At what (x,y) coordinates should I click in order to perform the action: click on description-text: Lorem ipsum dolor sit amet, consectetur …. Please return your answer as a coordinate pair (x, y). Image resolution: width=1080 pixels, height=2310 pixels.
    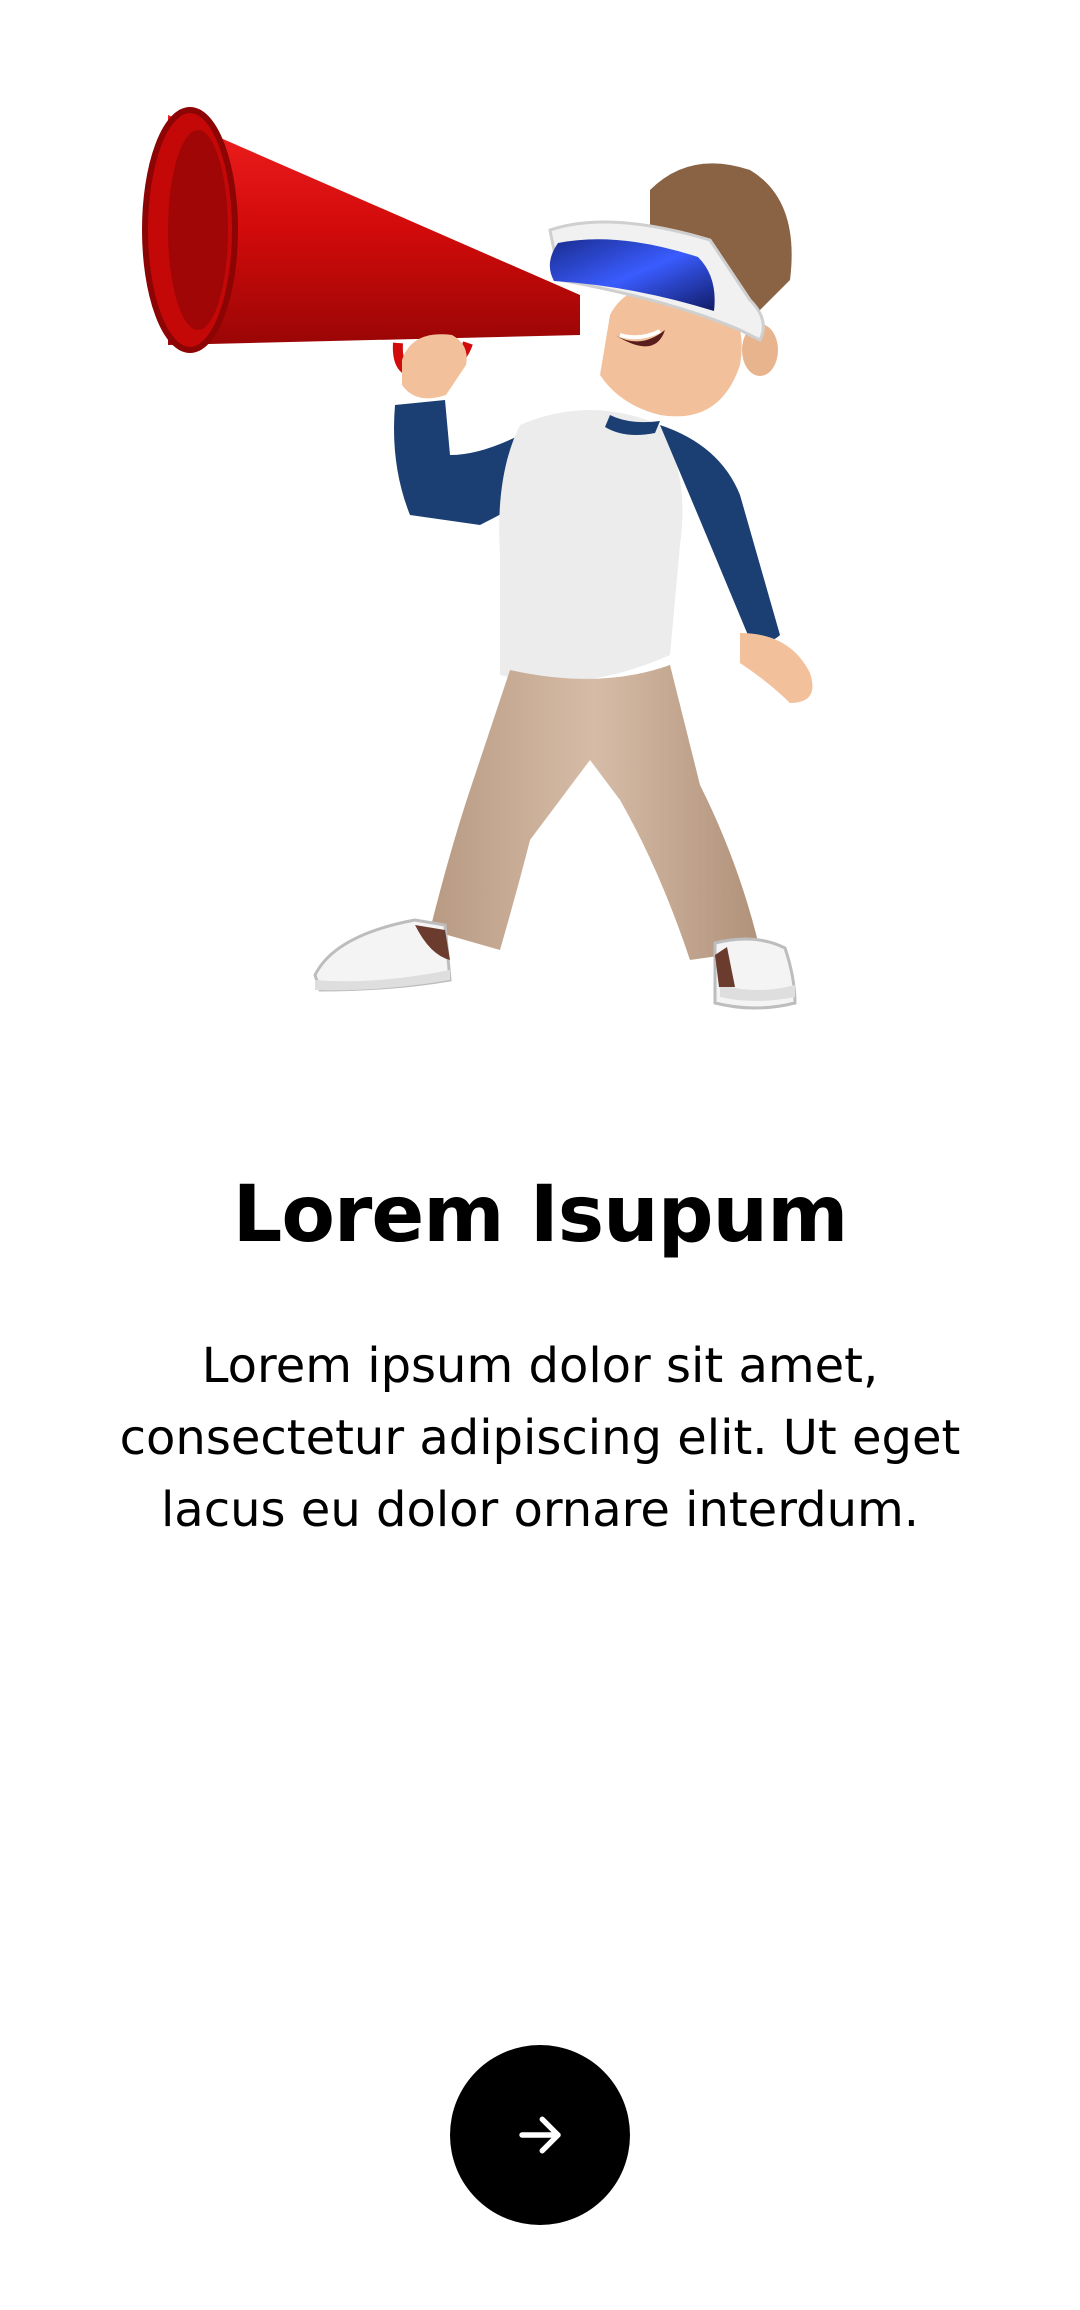
    Looking at the image, I should click on (540, 1438).